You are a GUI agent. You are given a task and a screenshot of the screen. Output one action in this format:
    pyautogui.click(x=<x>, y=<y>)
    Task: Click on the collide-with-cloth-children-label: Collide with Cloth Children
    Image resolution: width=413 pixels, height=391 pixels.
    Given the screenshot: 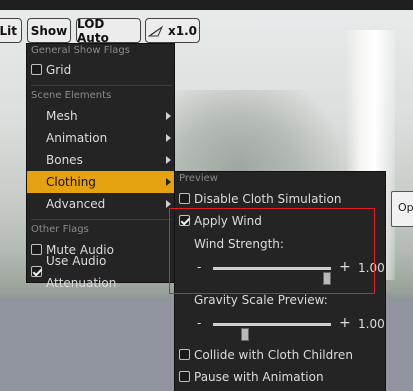 What is the action you would take?
    pyautogui.click(x=273, y=355)
    